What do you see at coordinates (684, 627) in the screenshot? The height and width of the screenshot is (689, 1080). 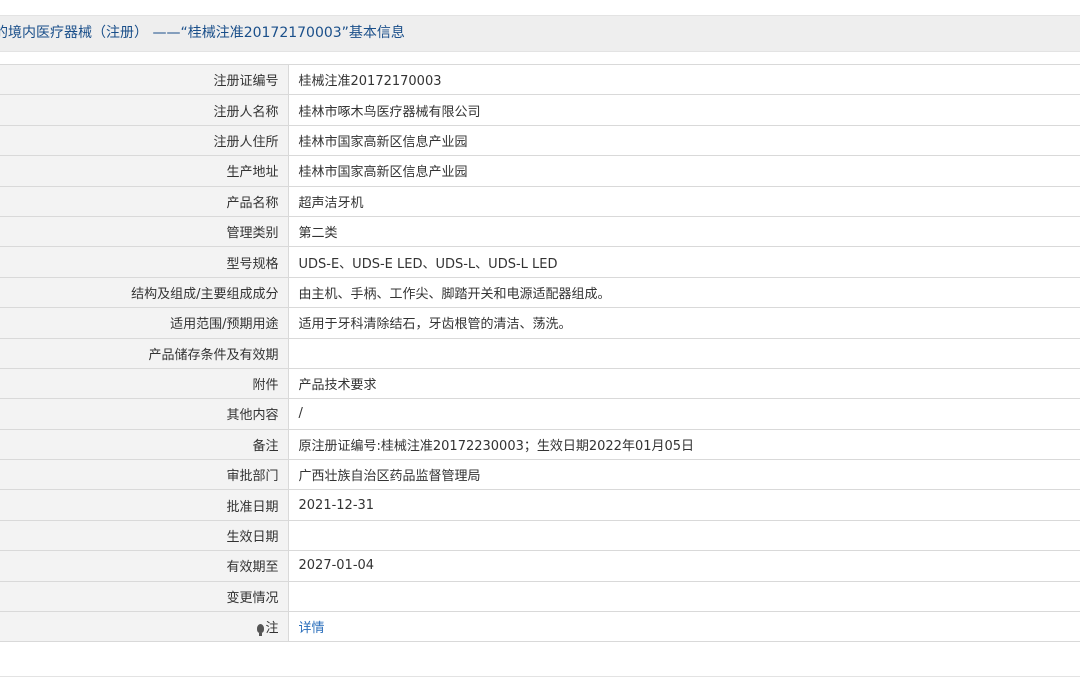 I see `note-value-cell: 详情` at bounding box center [684, 627].